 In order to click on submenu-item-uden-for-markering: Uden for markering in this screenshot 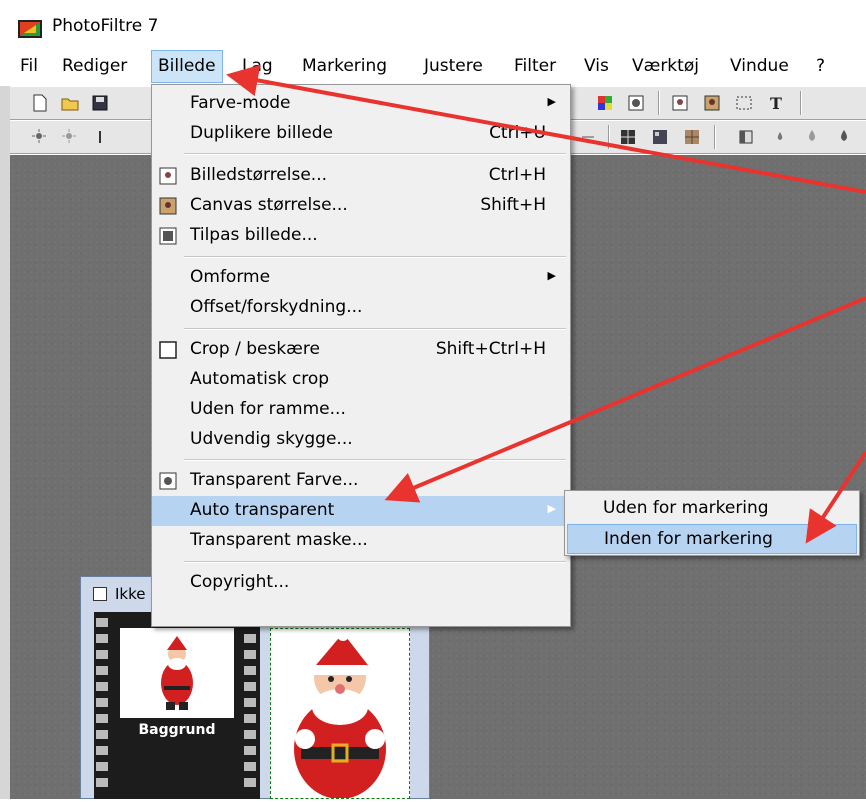, I will do `click(712, 509)`.